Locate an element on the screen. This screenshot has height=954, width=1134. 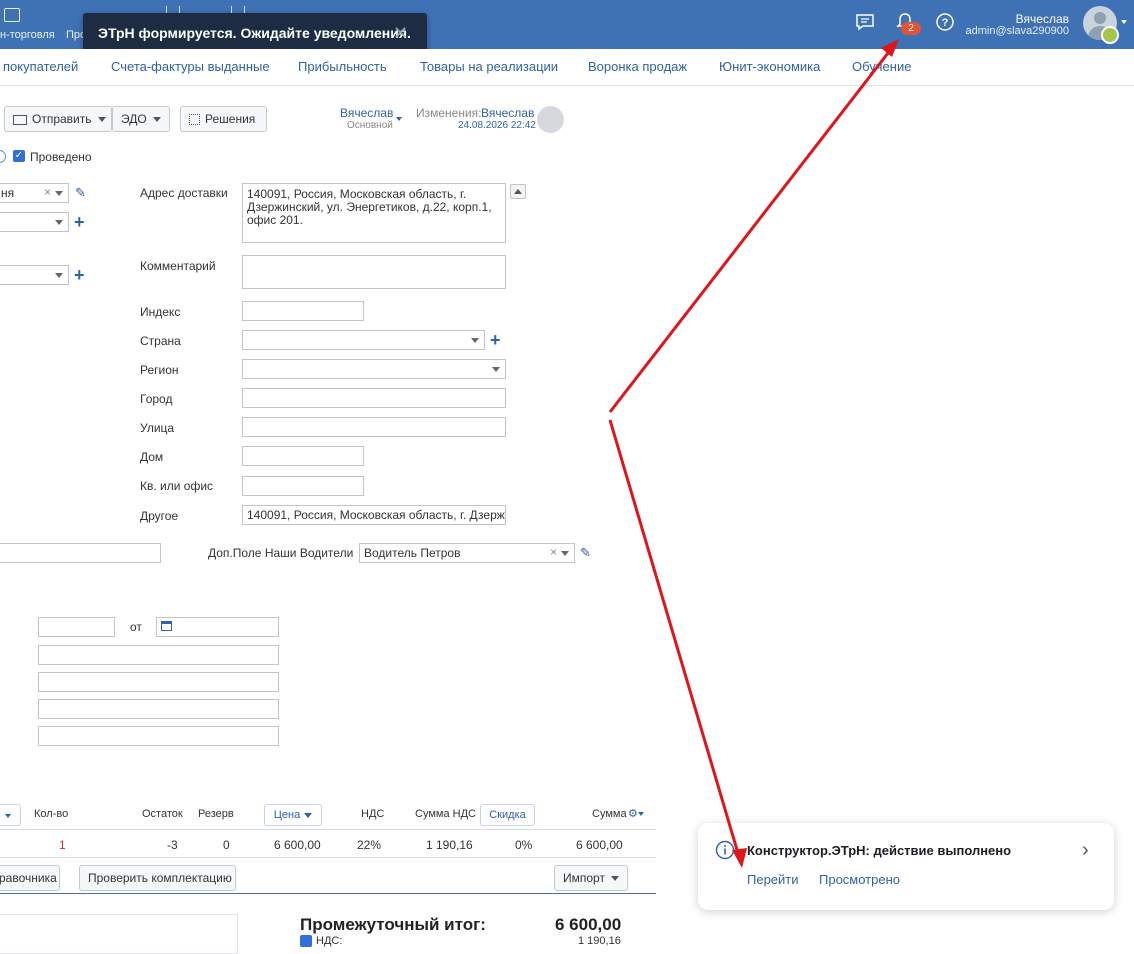
solutions-button: Решения is located at coordinates (223, 119).